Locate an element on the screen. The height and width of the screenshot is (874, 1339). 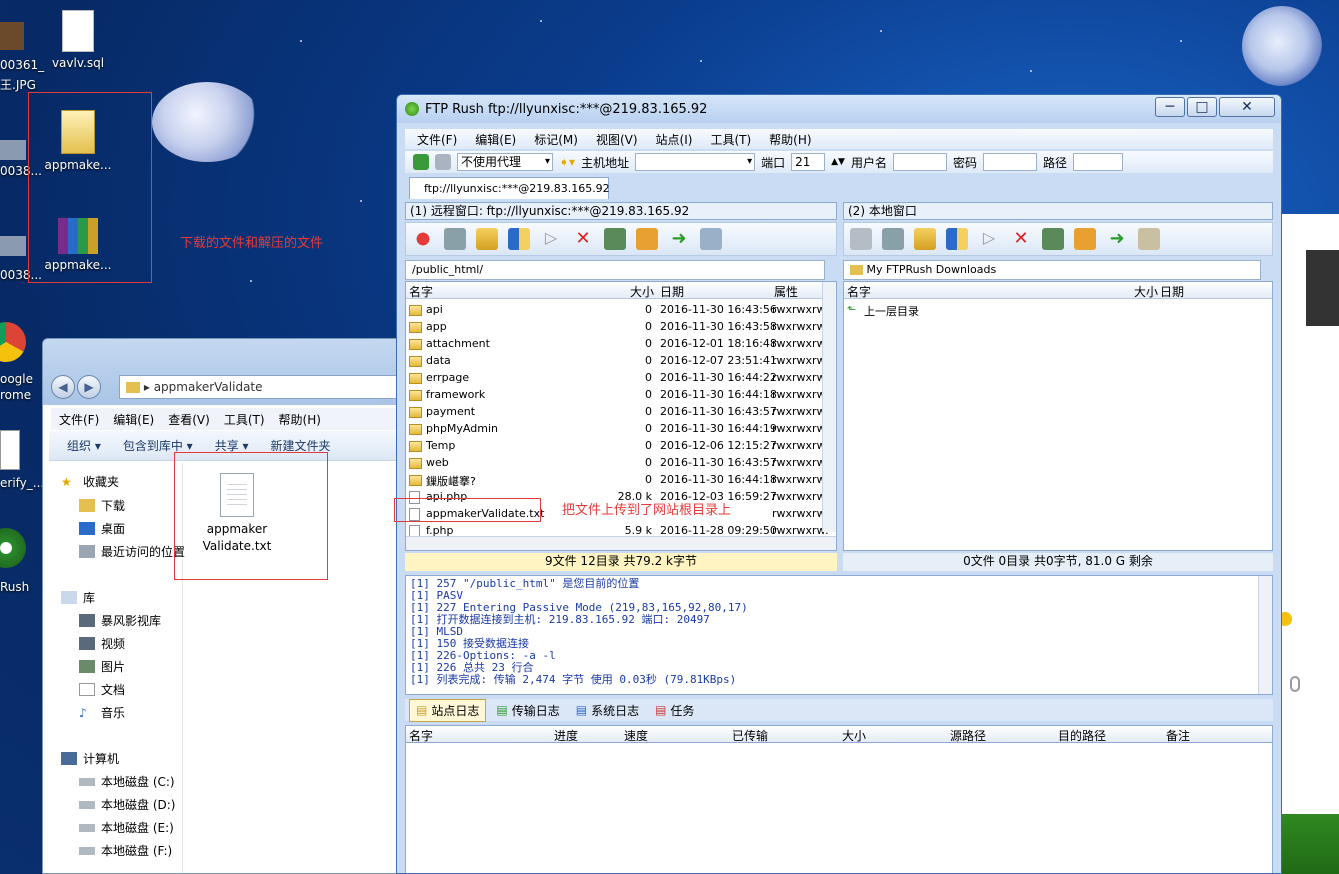
table-row: phpMyAdmin 0 2016-11-30 16:44:19 rwxrwxrw: is located at coordinates (621, 428).